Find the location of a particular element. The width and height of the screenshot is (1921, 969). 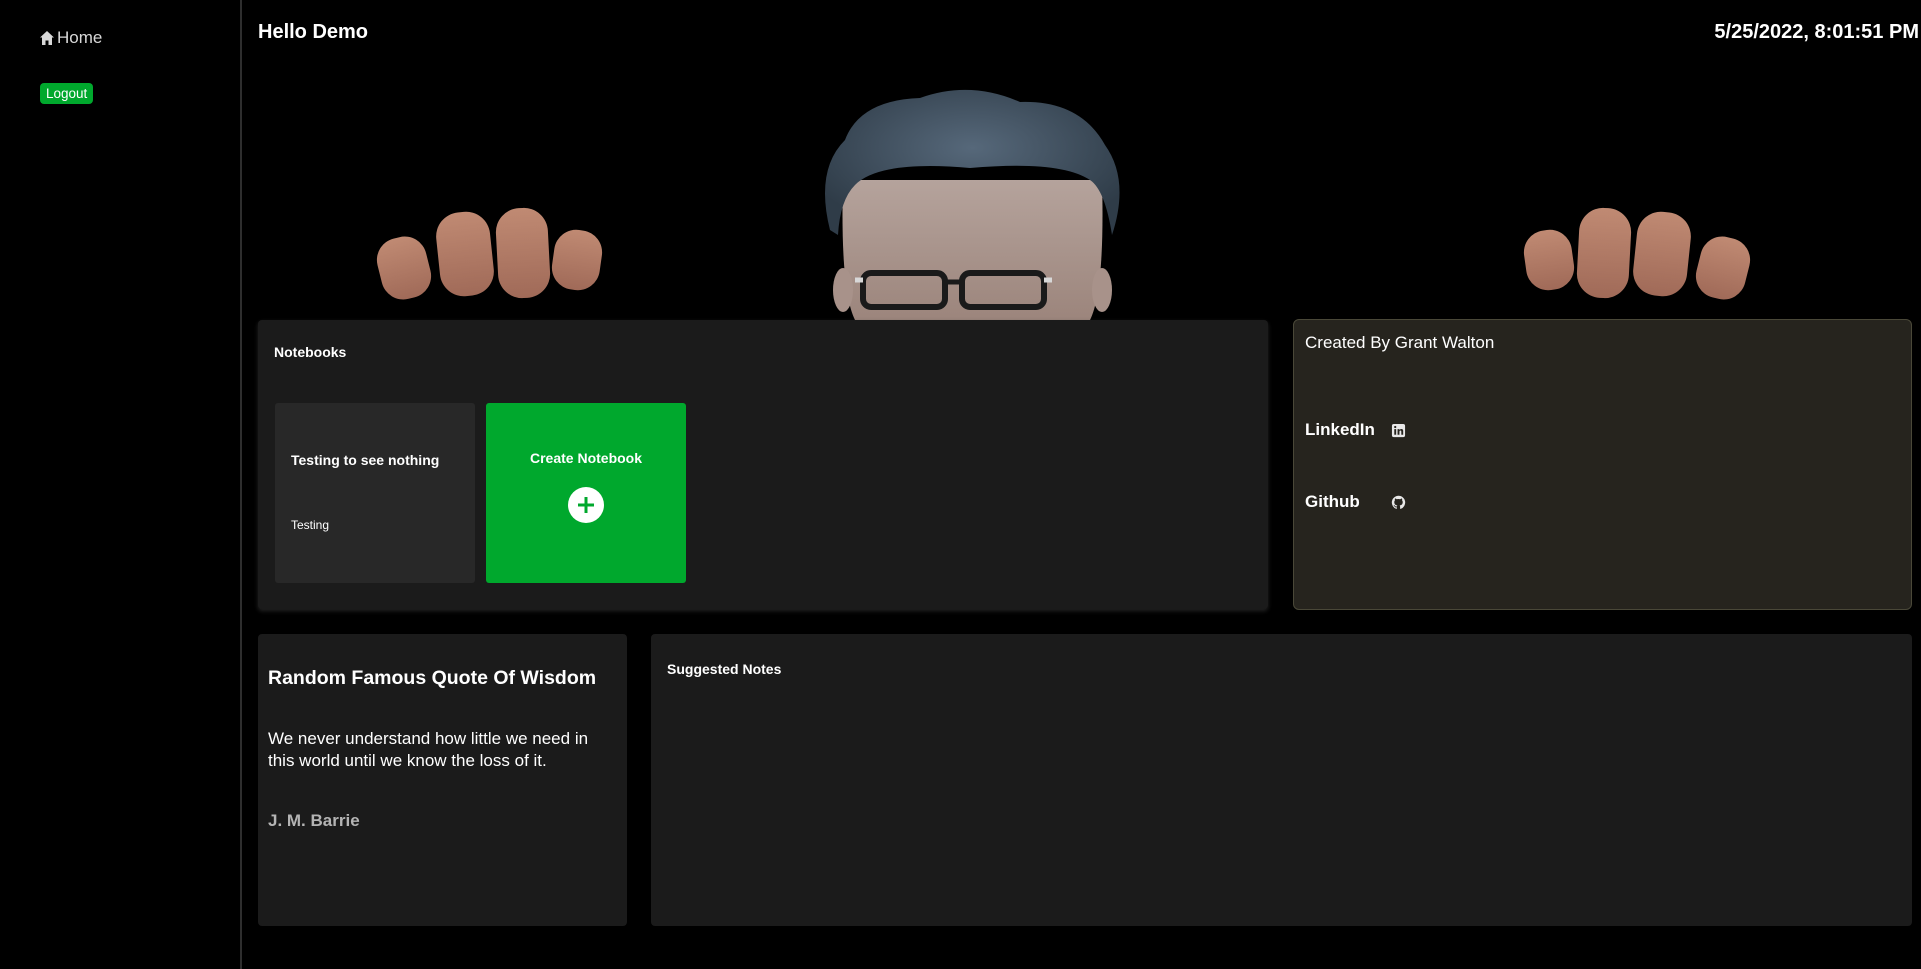

sidebar: Home Logout is located at coordinates (121, 484).